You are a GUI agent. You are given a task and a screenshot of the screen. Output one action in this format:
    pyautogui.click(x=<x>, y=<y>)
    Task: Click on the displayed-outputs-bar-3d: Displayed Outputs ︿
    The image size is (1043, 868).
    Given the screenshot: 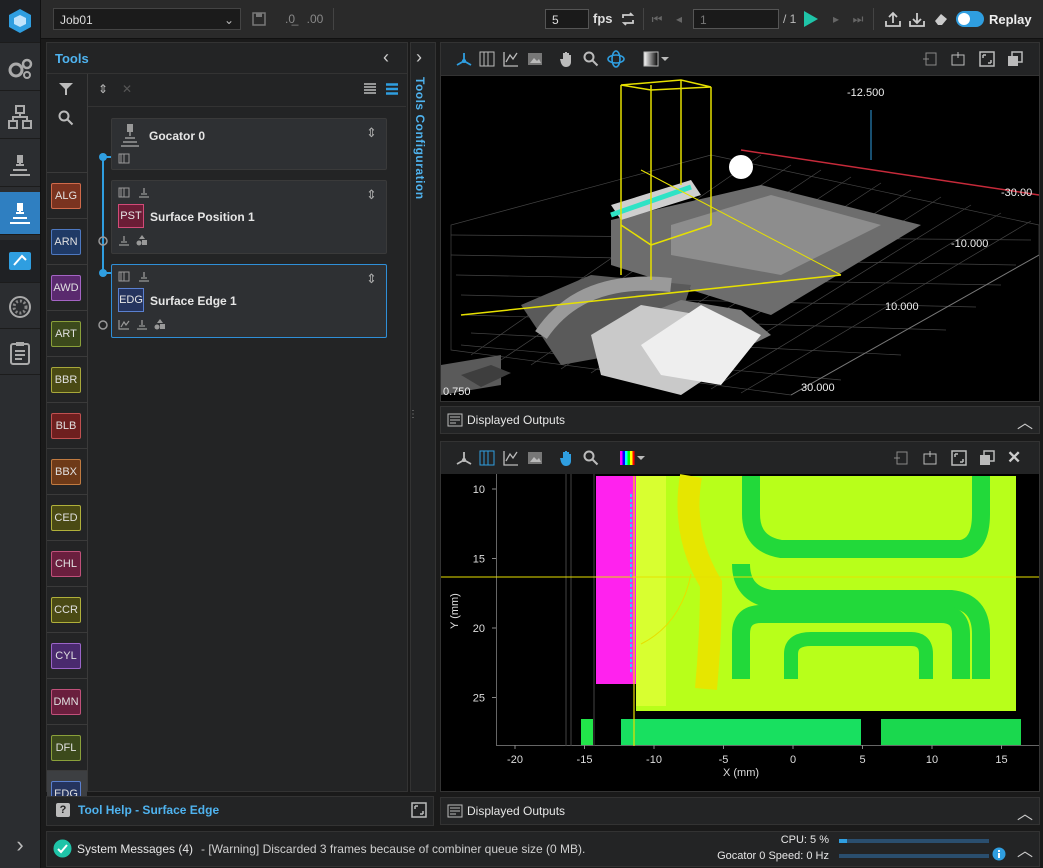 What is the action you would take?
    pyautogui.click(x=740, y=420)
    